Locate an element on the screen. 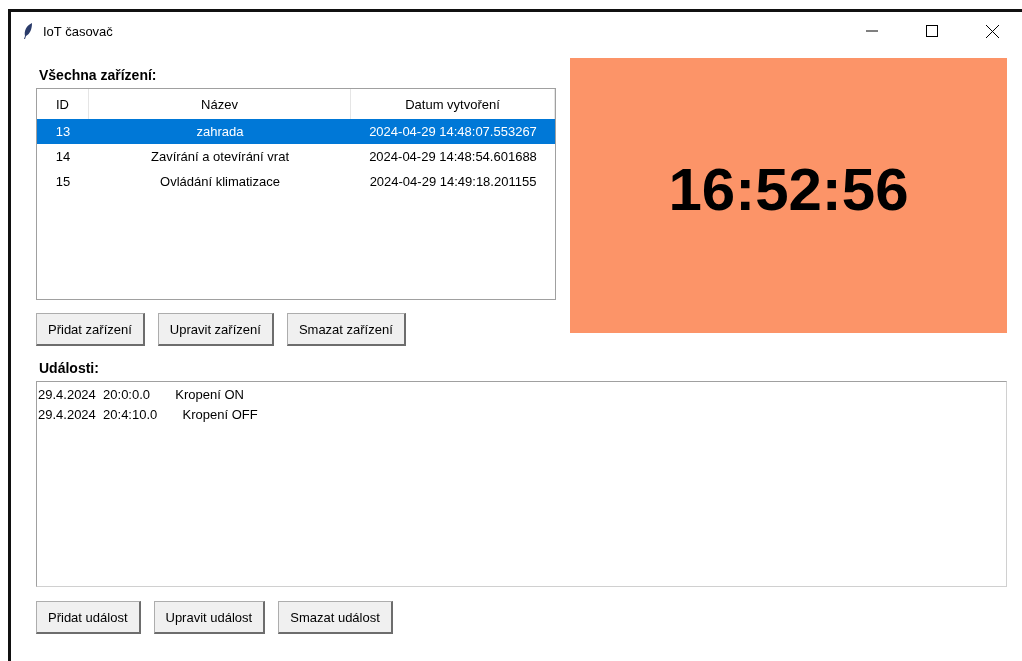 Image resolution: width=1022 pixels, height=661 pixels. event-item: 29.4.2024 20:4:10.0 Kropení OFF is located at coordinates (521, 415).